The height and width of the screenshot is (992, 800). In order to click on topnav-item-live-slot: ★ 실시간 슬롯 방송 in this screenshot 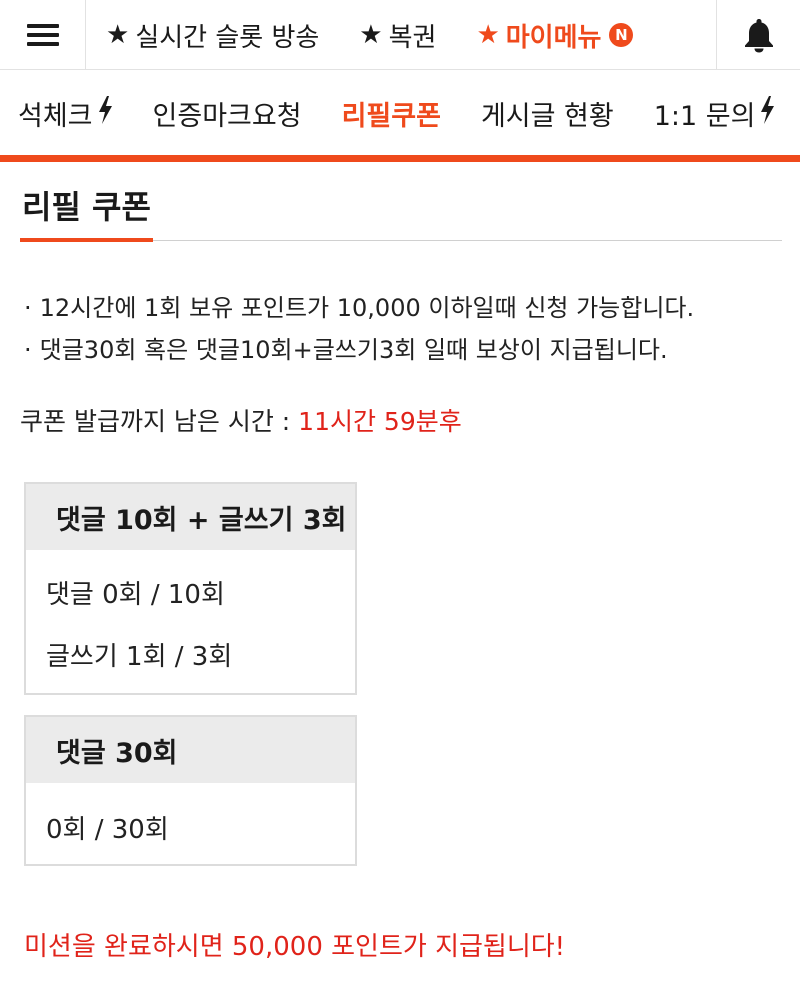, I will do `click(212, 35)`.